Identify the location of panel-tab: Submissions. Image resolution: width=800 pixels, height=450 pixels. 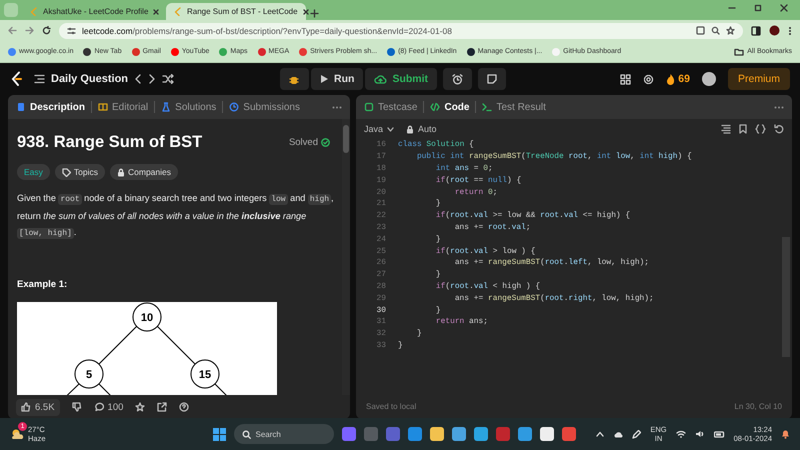
(264, 107).